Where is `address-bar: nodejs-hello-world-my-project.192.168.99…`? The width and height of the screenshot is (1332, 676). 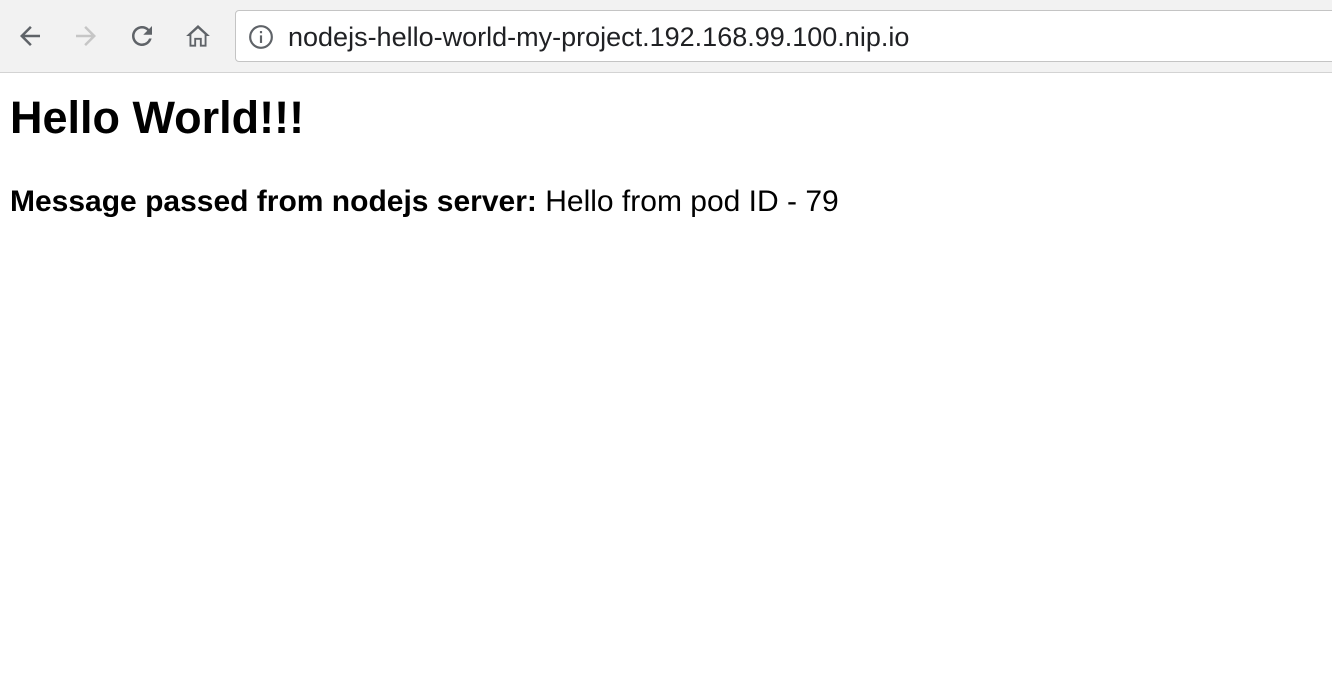 address-bar: nodejs-hello-world-my-project.192.168.99… is located at coordinates (783, 36).